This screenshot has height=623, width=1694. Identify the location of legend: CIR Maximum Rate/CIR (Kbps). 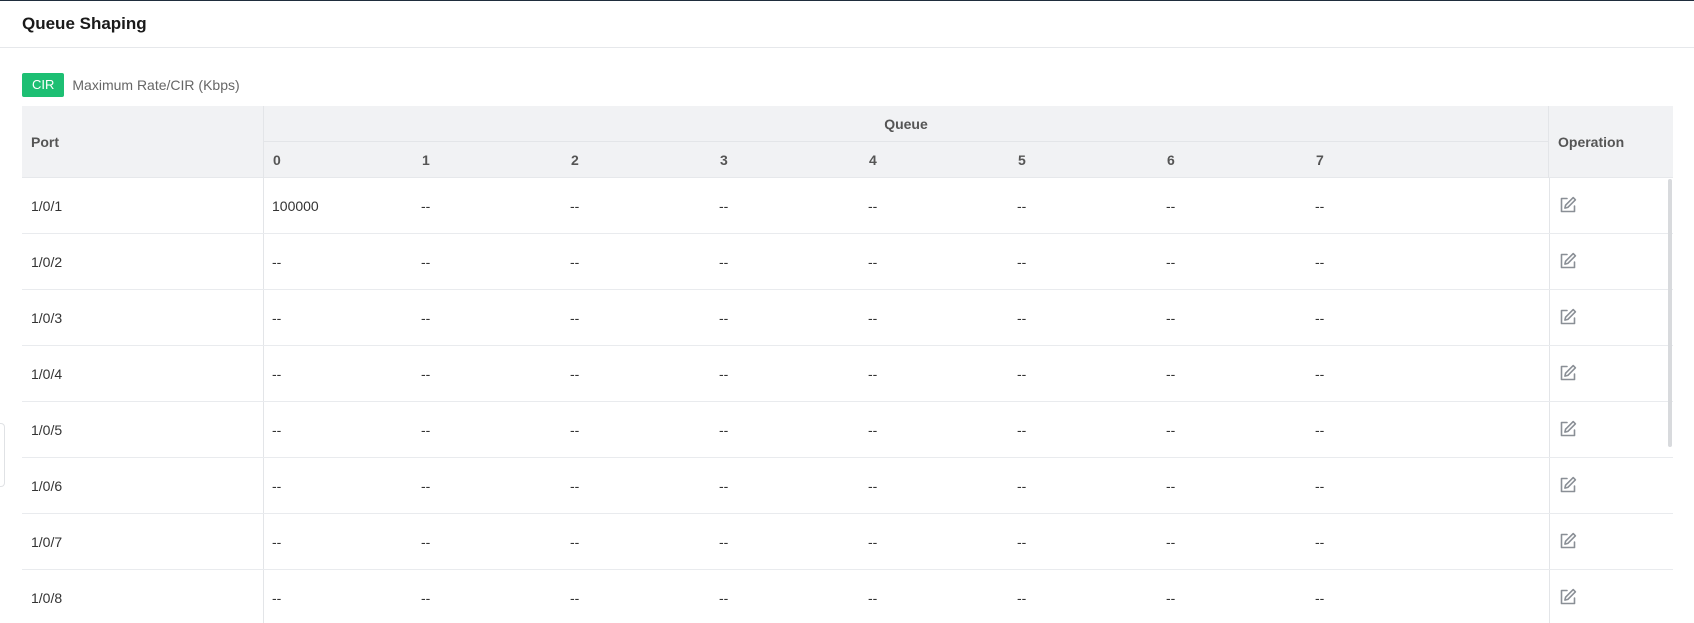
(131, 85).